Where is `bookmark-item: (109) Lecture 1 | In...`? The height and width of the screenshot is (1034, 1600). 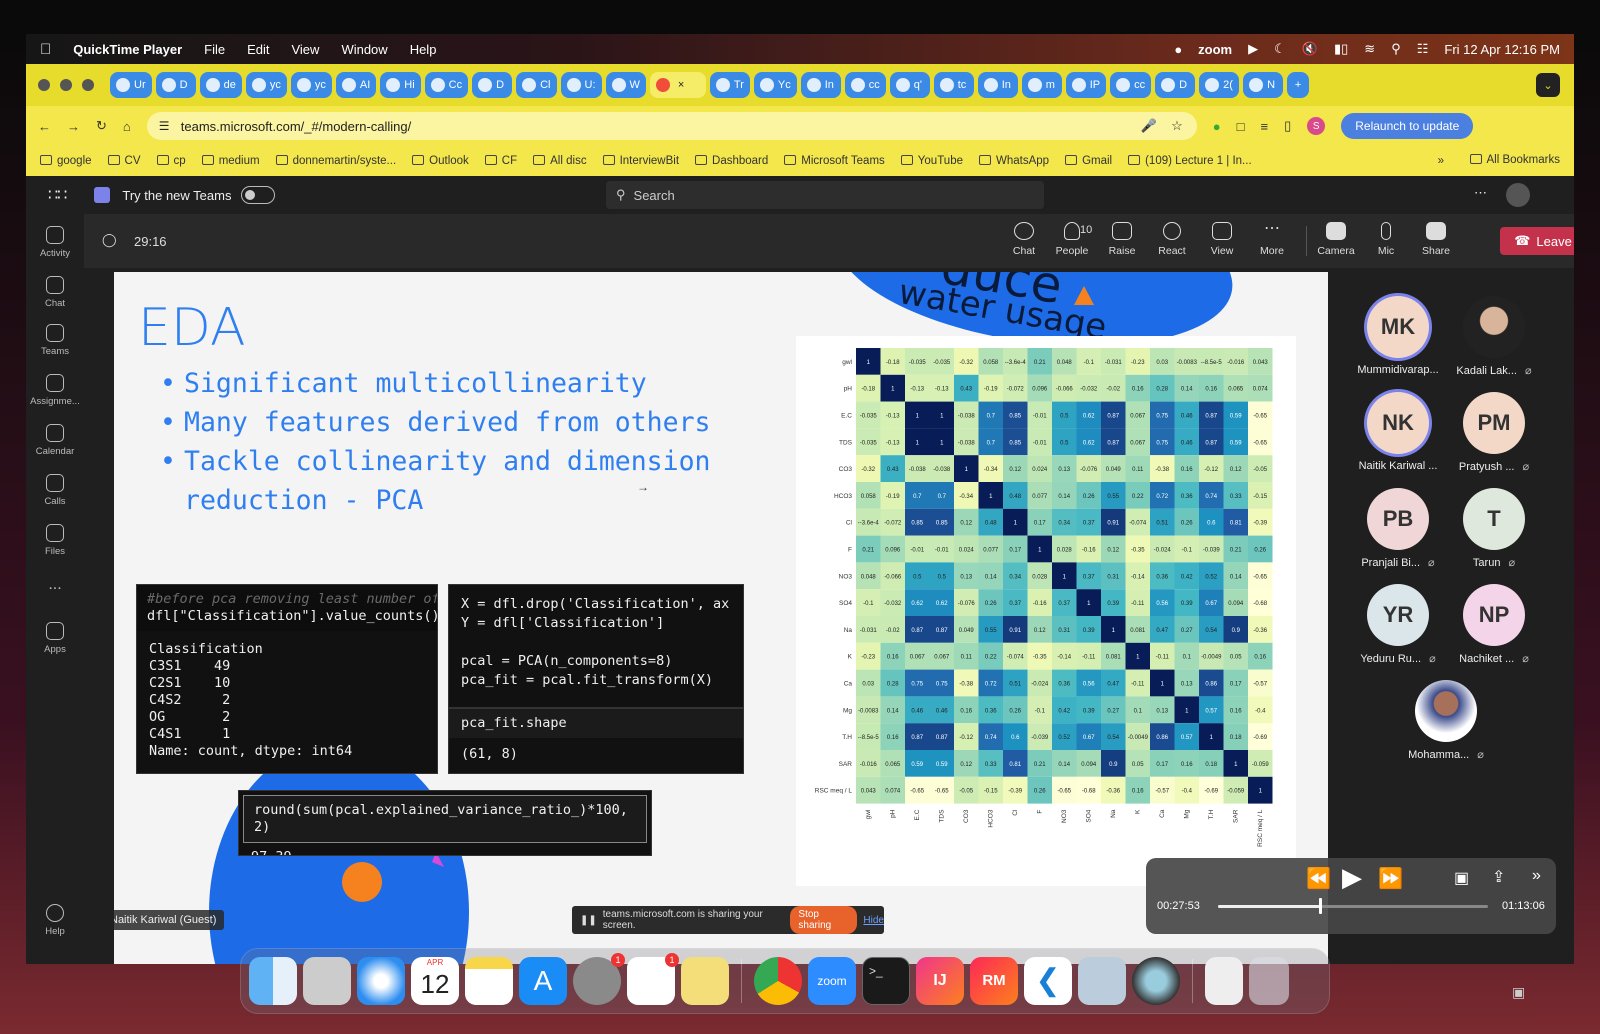 bookmark-item: (109) Lecture 1 | In... is located at coordinates (1190, 161).